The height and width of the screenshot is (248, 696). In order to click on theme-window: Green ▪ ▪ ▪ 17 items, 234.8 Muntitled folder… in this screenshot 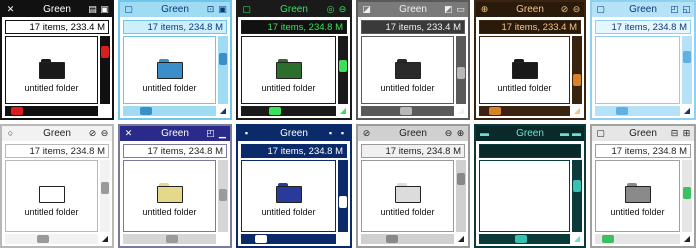, I will do `click(294, 186)`.